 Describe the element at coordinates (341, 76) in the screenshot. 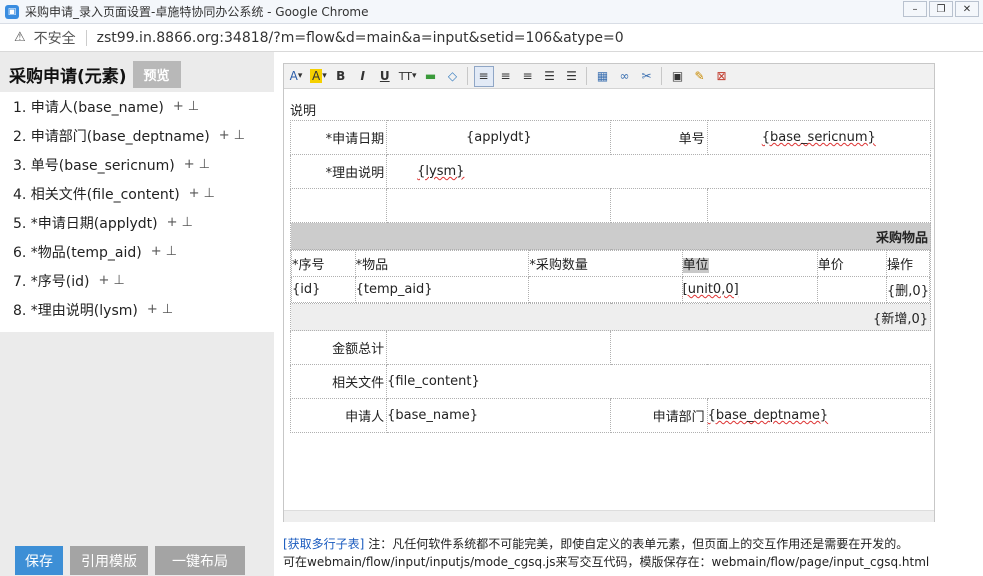

I see `bold-icon: B` at that location.